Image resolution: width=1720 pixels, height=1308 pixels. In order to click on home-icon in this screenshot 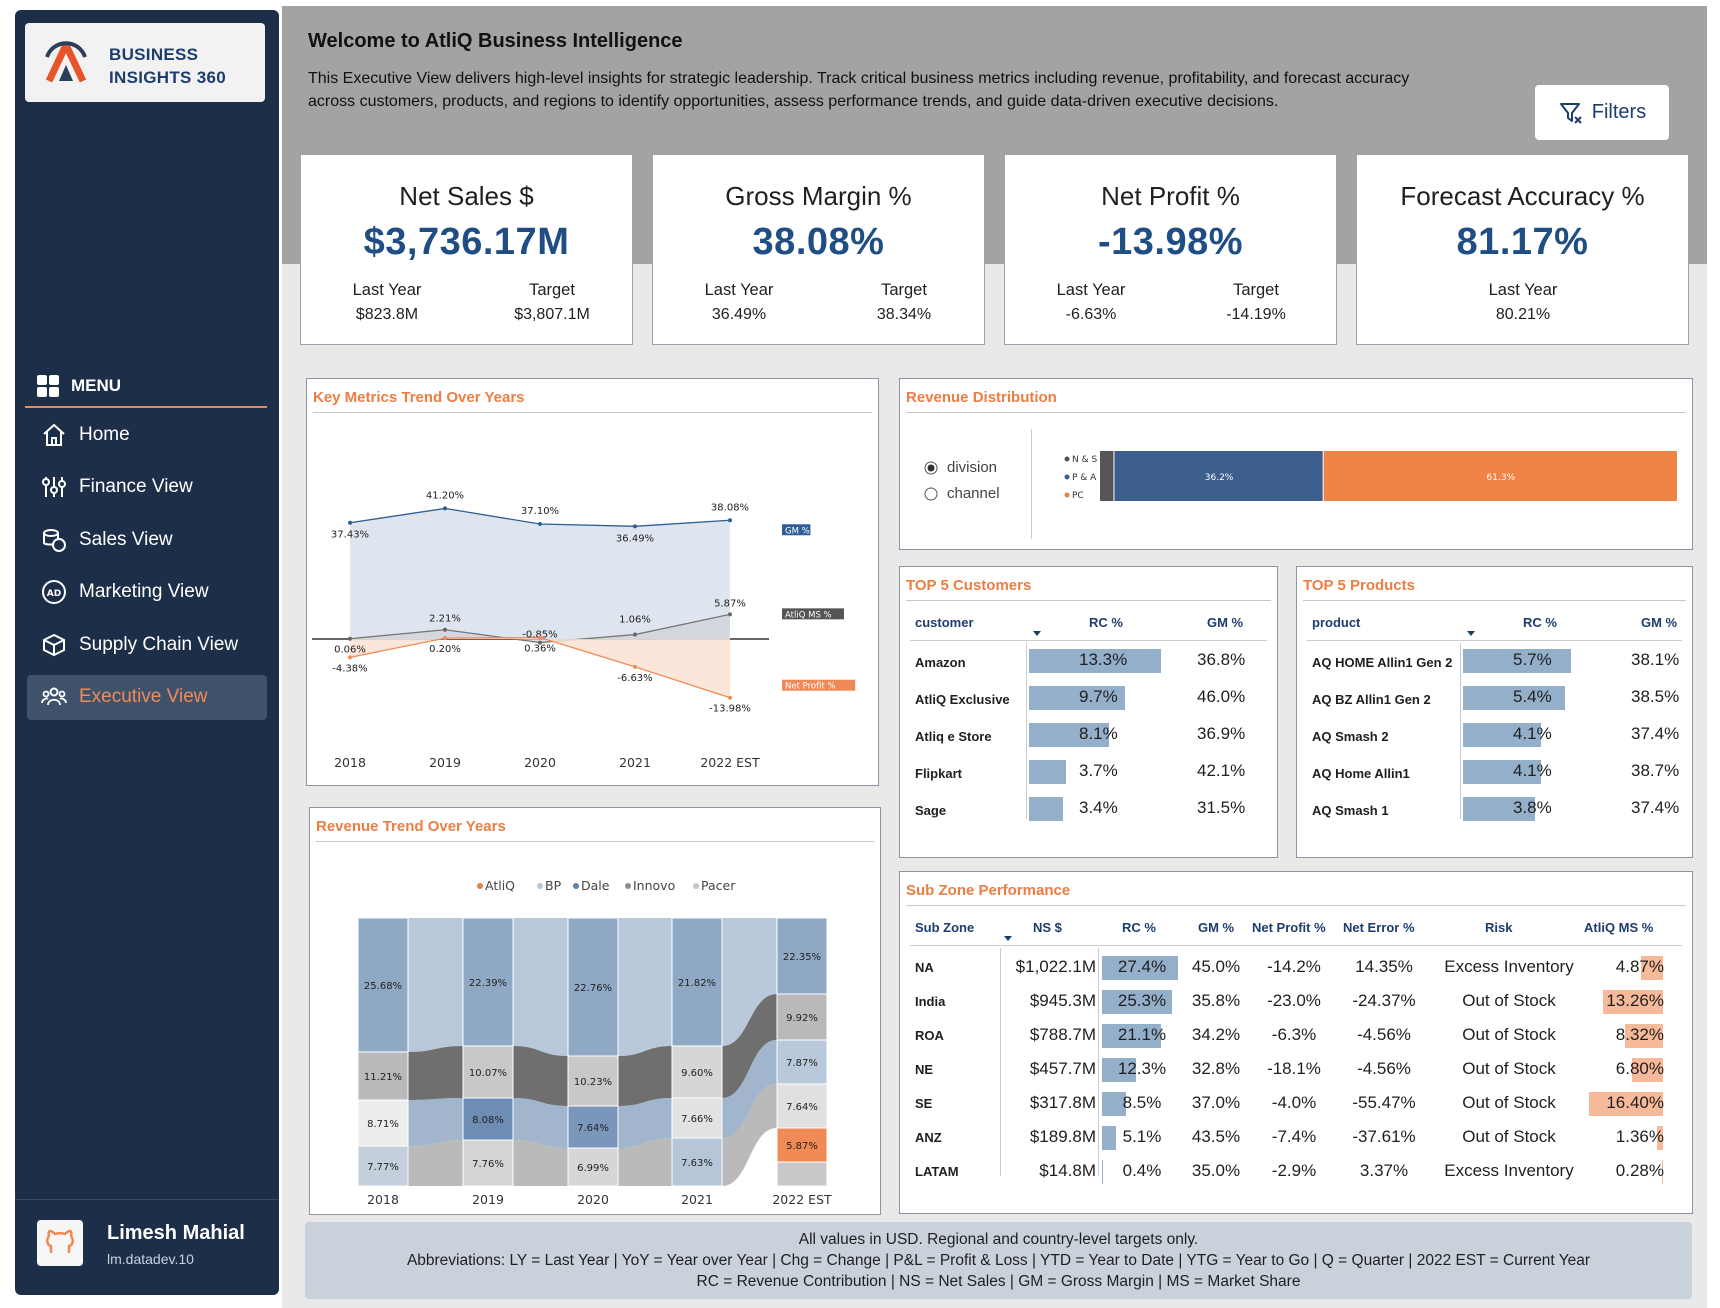, I will do `click(54, 434)`.